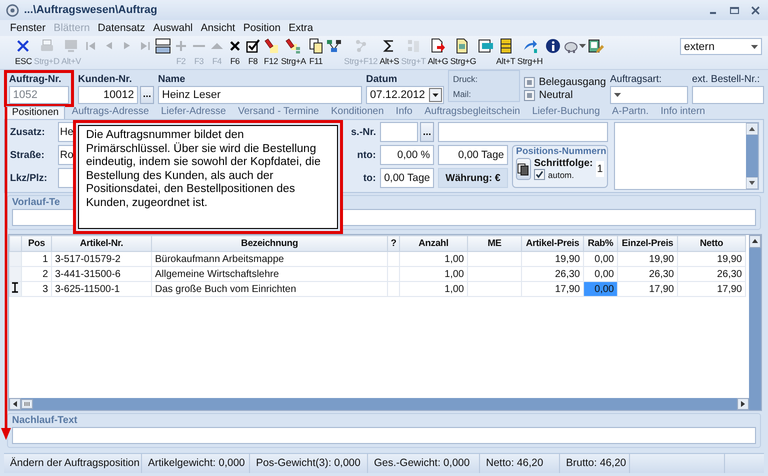 This screenshot has width=768, height=476. What do you see at coordinates (260, 95) in the screenshot?
I see `name-field: Heinz Leser` at bounding box center [260, 95].